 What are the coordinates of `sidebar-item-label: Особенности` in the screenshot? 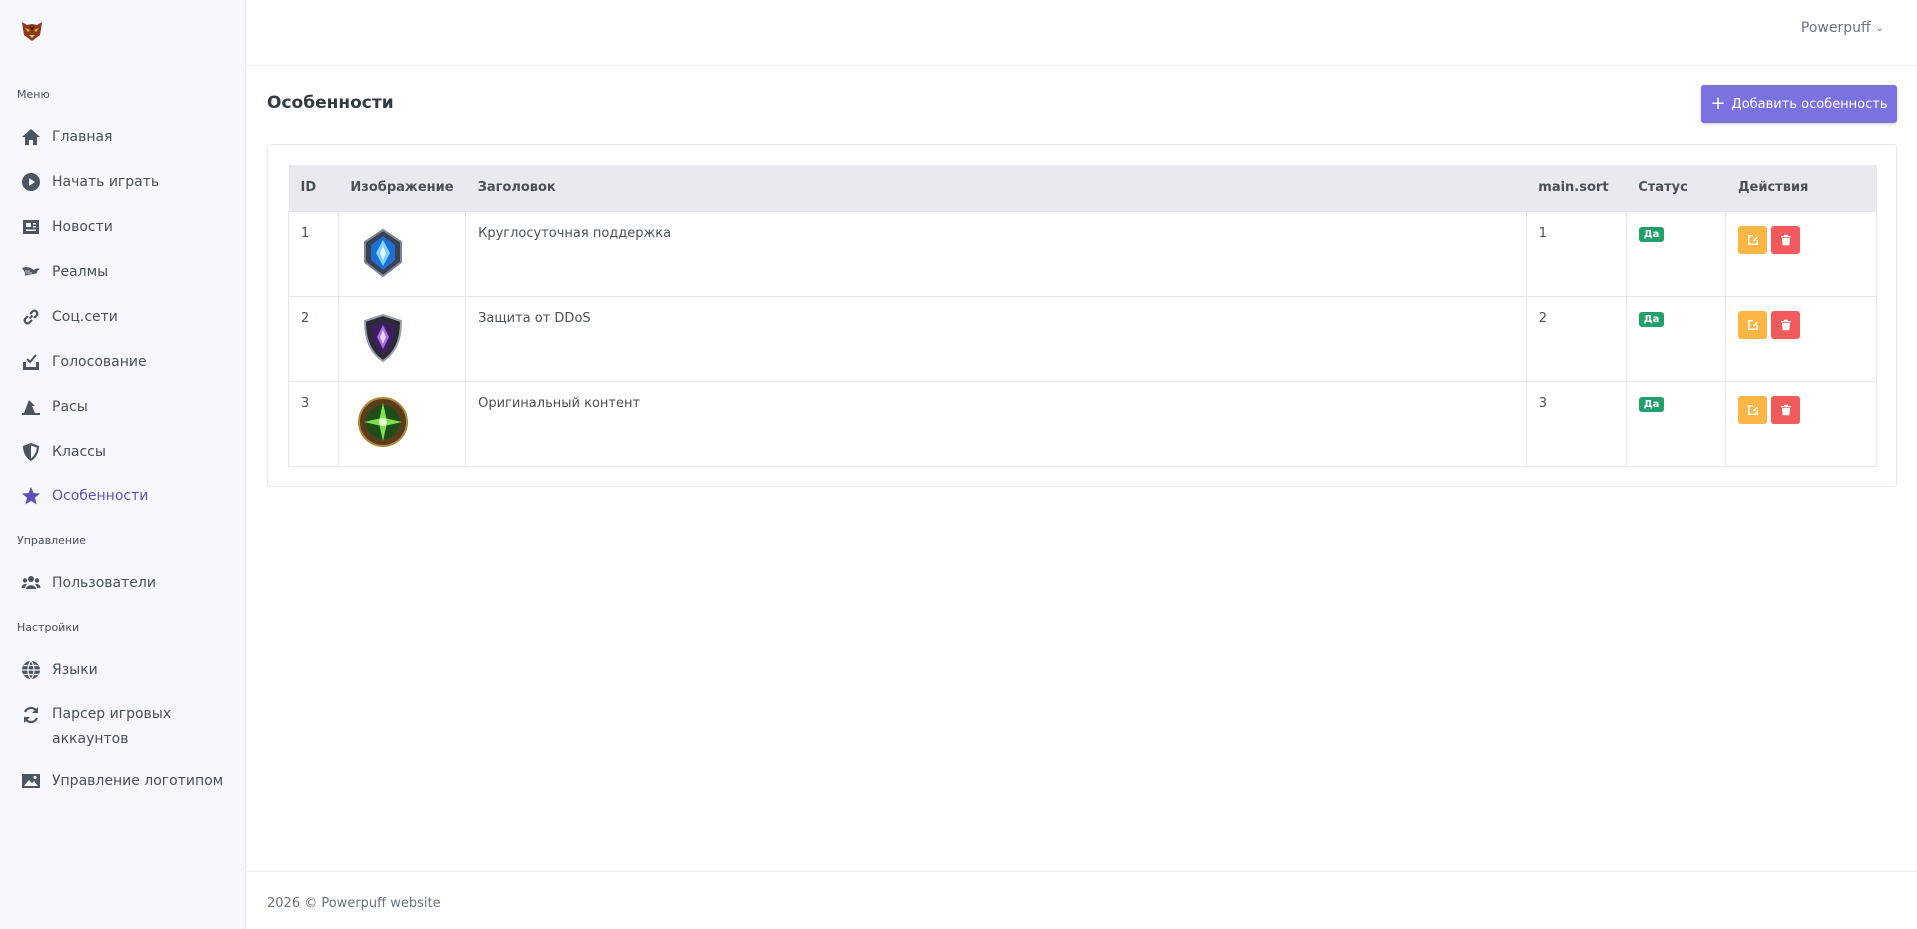 It's located at (100, 496).